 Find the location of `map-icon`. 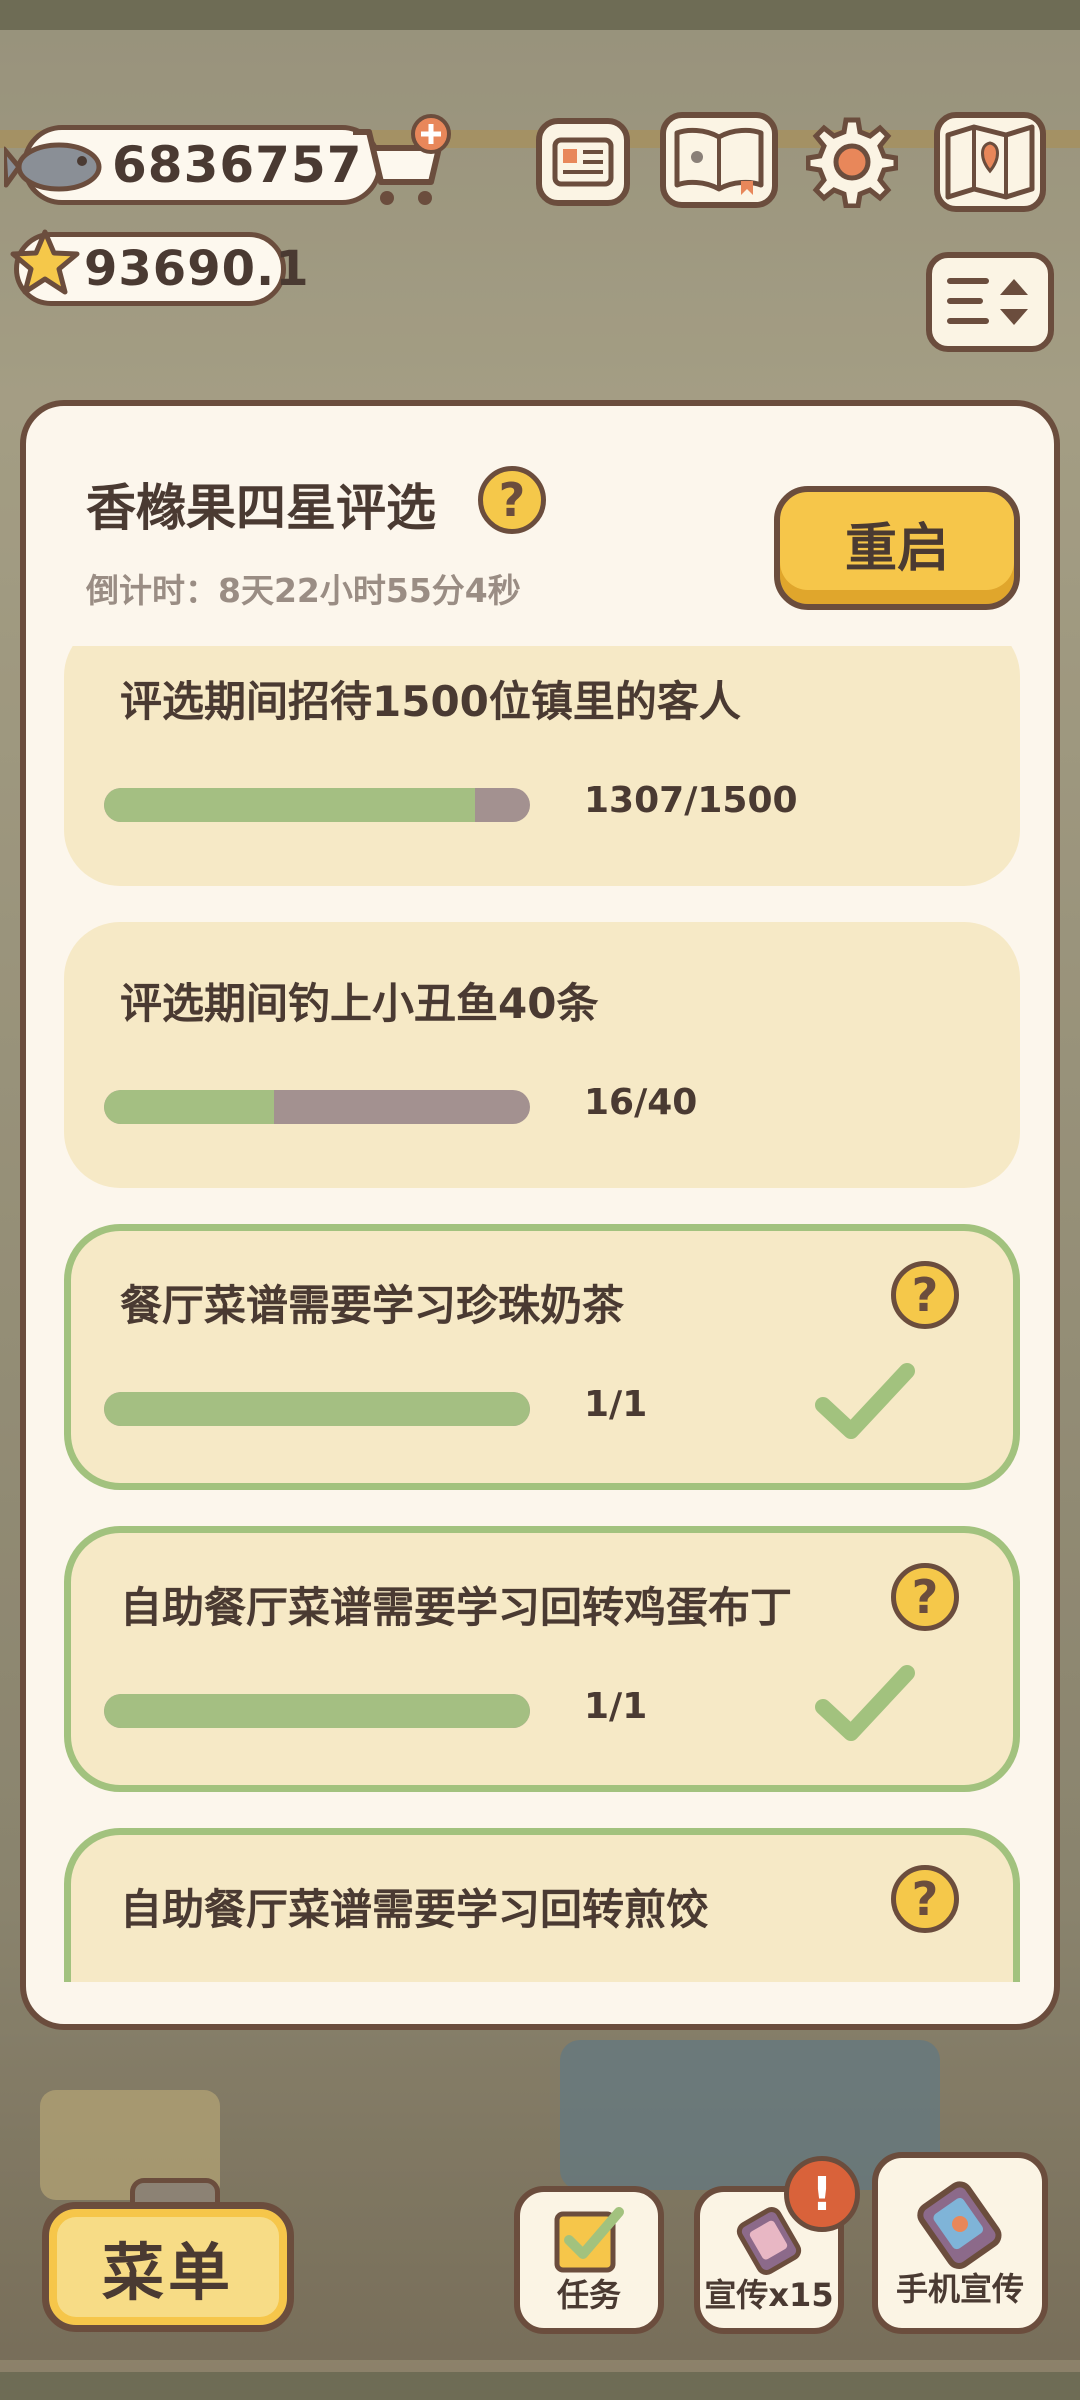

map-icon is located at coordinates (990, 162).